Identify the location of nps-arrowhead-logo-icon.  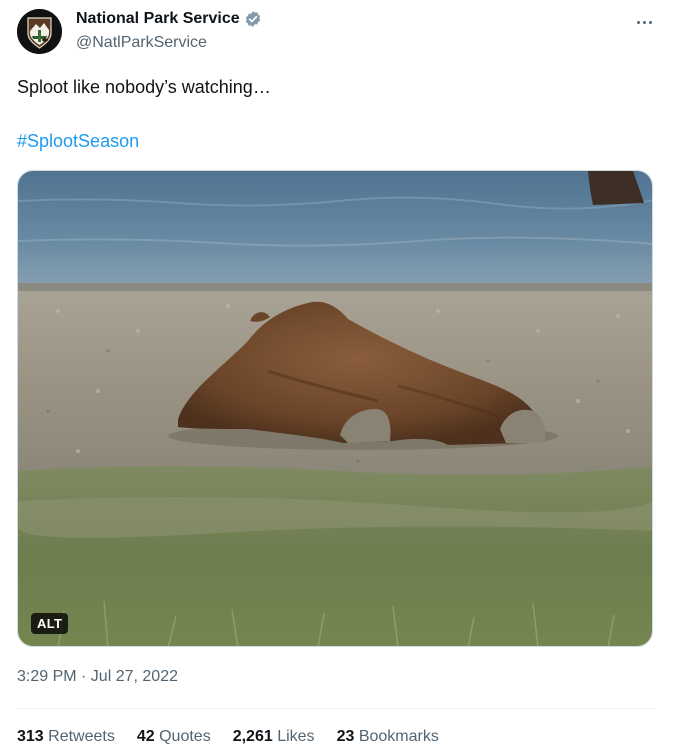
(39, 31).